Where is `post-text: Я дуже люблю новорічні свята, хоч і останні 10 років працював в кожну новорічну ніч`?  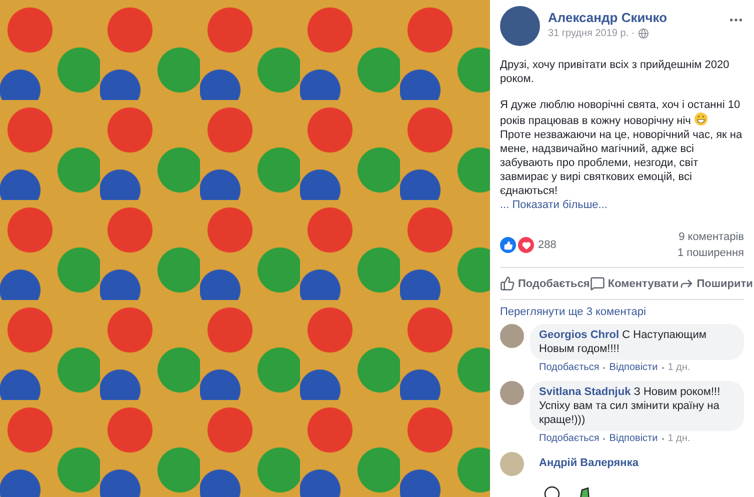 post-text: Я дуже люблю новорічні свята, хоч і останні 10 років працював в кожну новорічну ніч is located at coordinates (621, 113).